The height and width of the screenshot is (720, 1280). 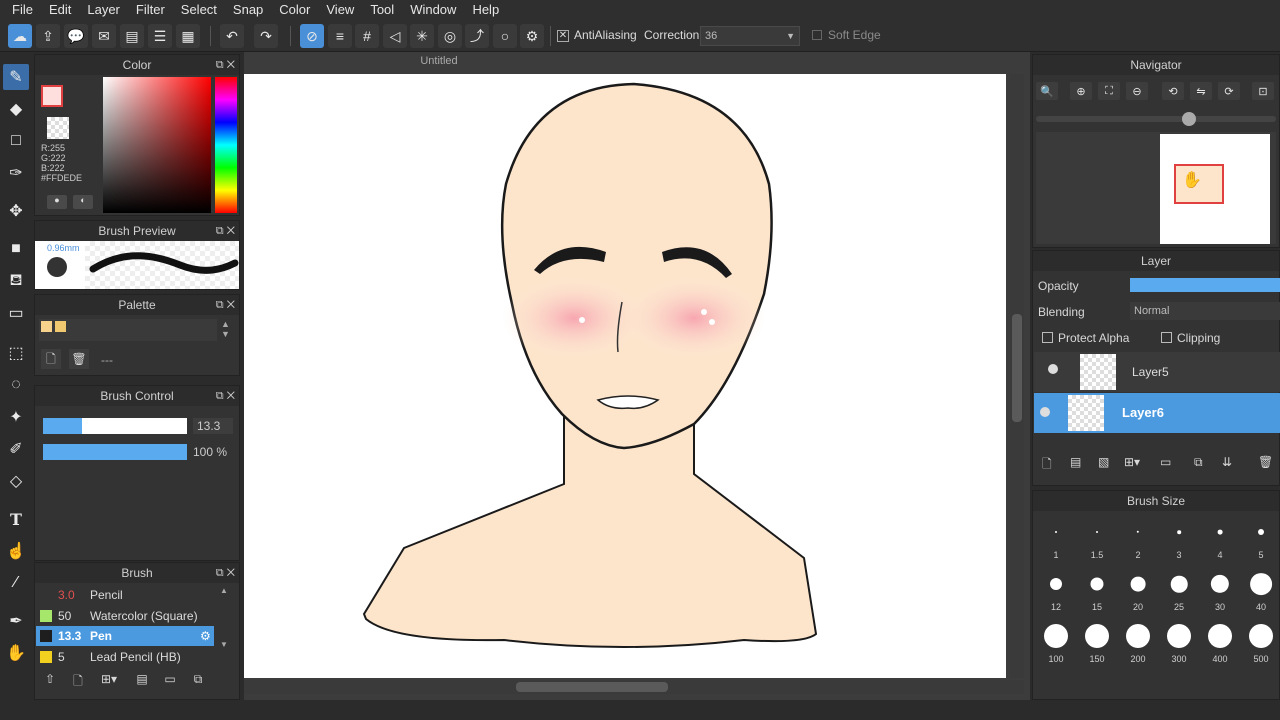 I want to click on delete-palette-icon: 🗑, so click(x=79, y=359).